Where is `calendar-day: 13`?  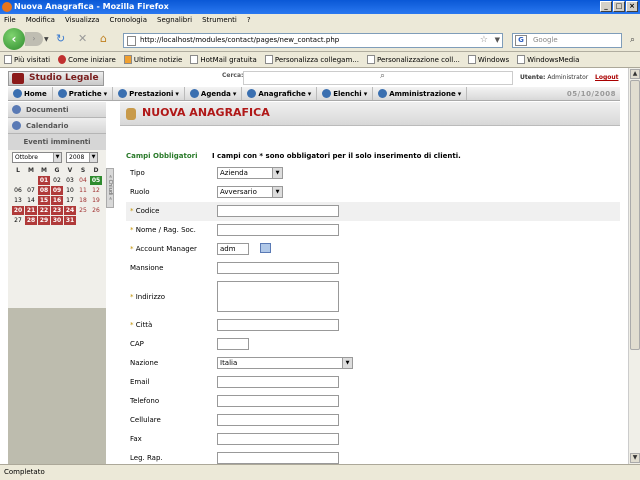
calendar-day: 13 is located at coordinates (18, 200).